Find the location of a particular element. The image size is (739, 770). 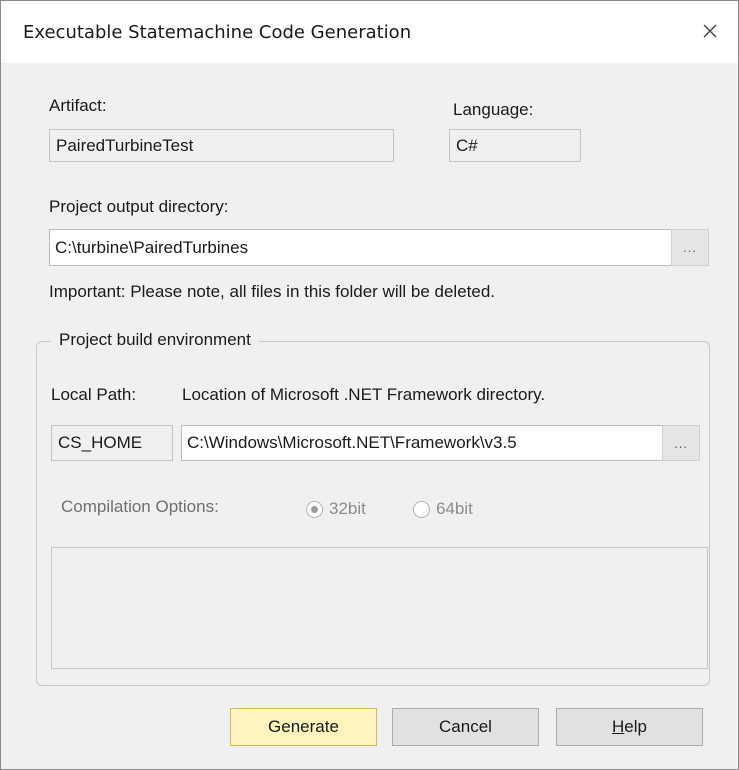

compilation-options-label: Compilation Options: is located at coordinates (140, 506).